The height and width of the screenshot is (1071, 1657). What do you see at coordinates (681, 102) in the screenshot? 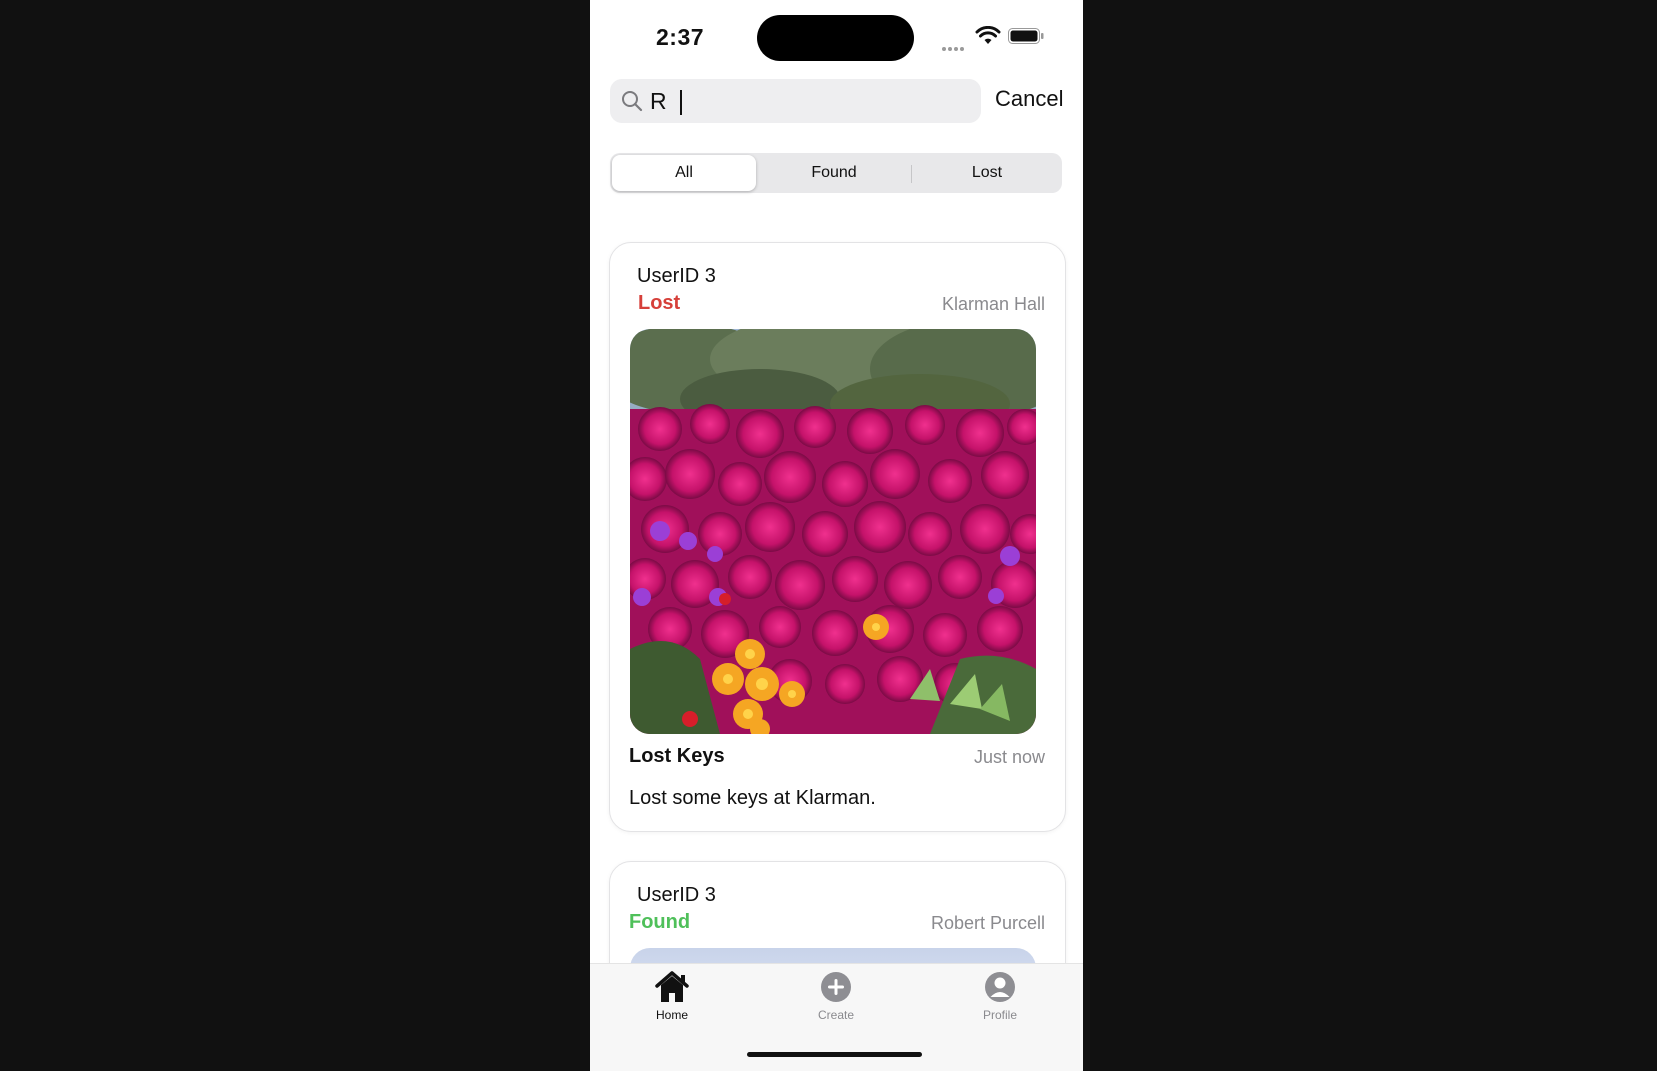
I see `text-cursor` at bounding box center [681, 102].